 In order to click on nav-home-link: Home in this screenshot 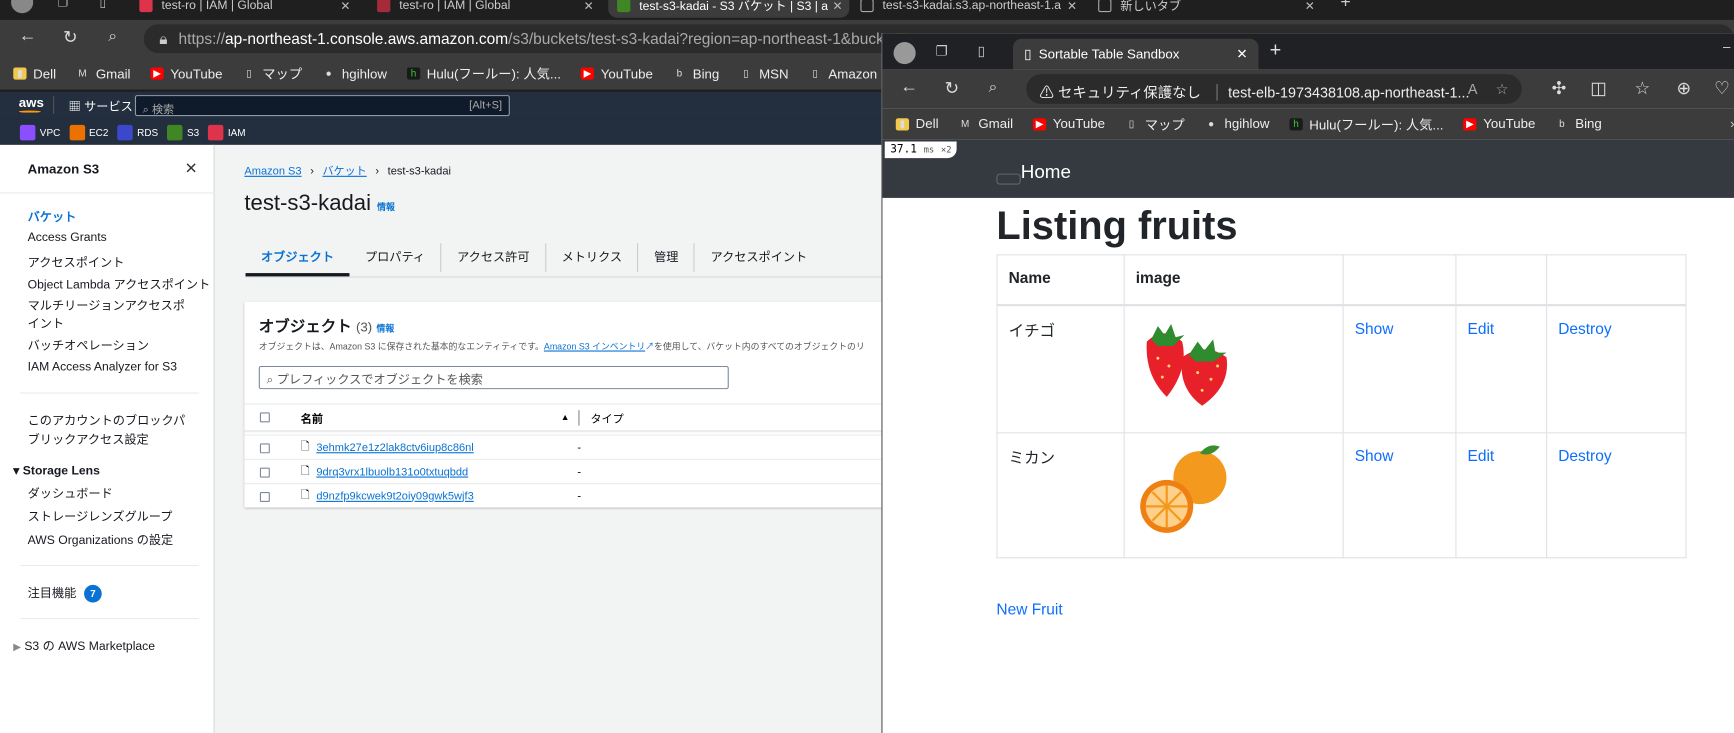, I will do `click(1046, 172)`.